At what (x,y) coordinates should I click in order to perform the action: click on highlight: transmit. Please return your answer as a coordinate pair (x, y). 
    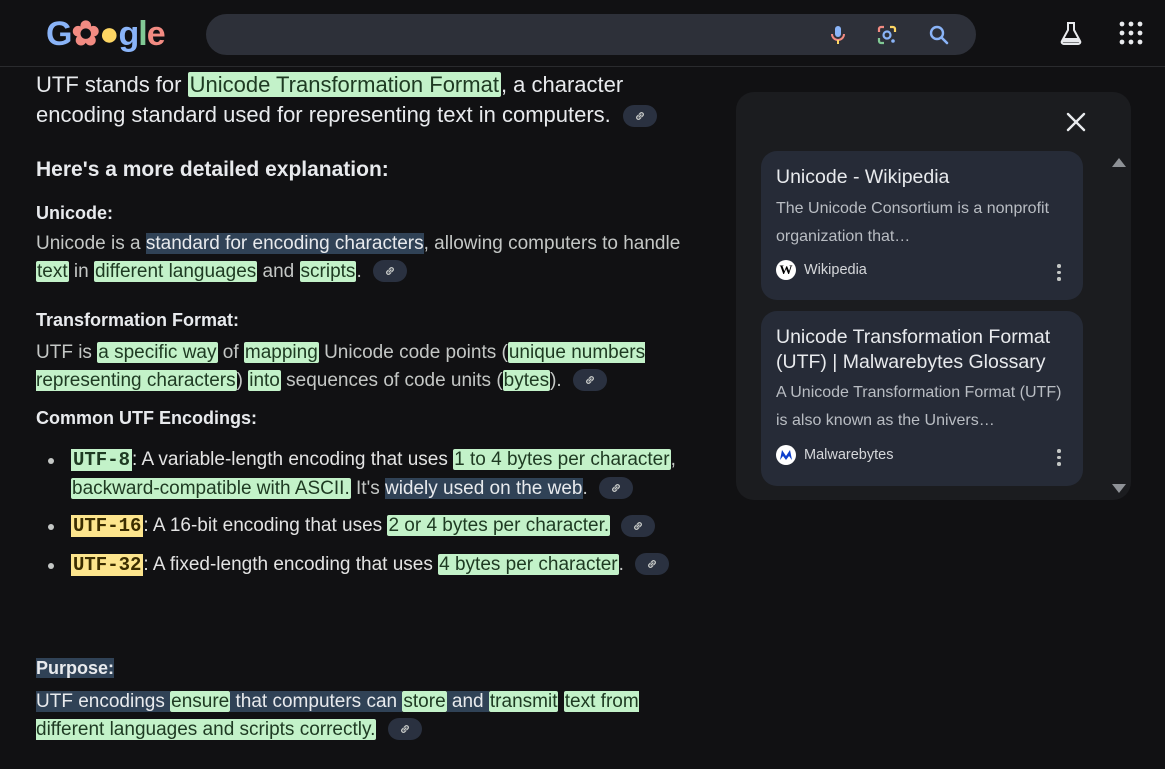
    Looking at the image, I should click on (523, 701).